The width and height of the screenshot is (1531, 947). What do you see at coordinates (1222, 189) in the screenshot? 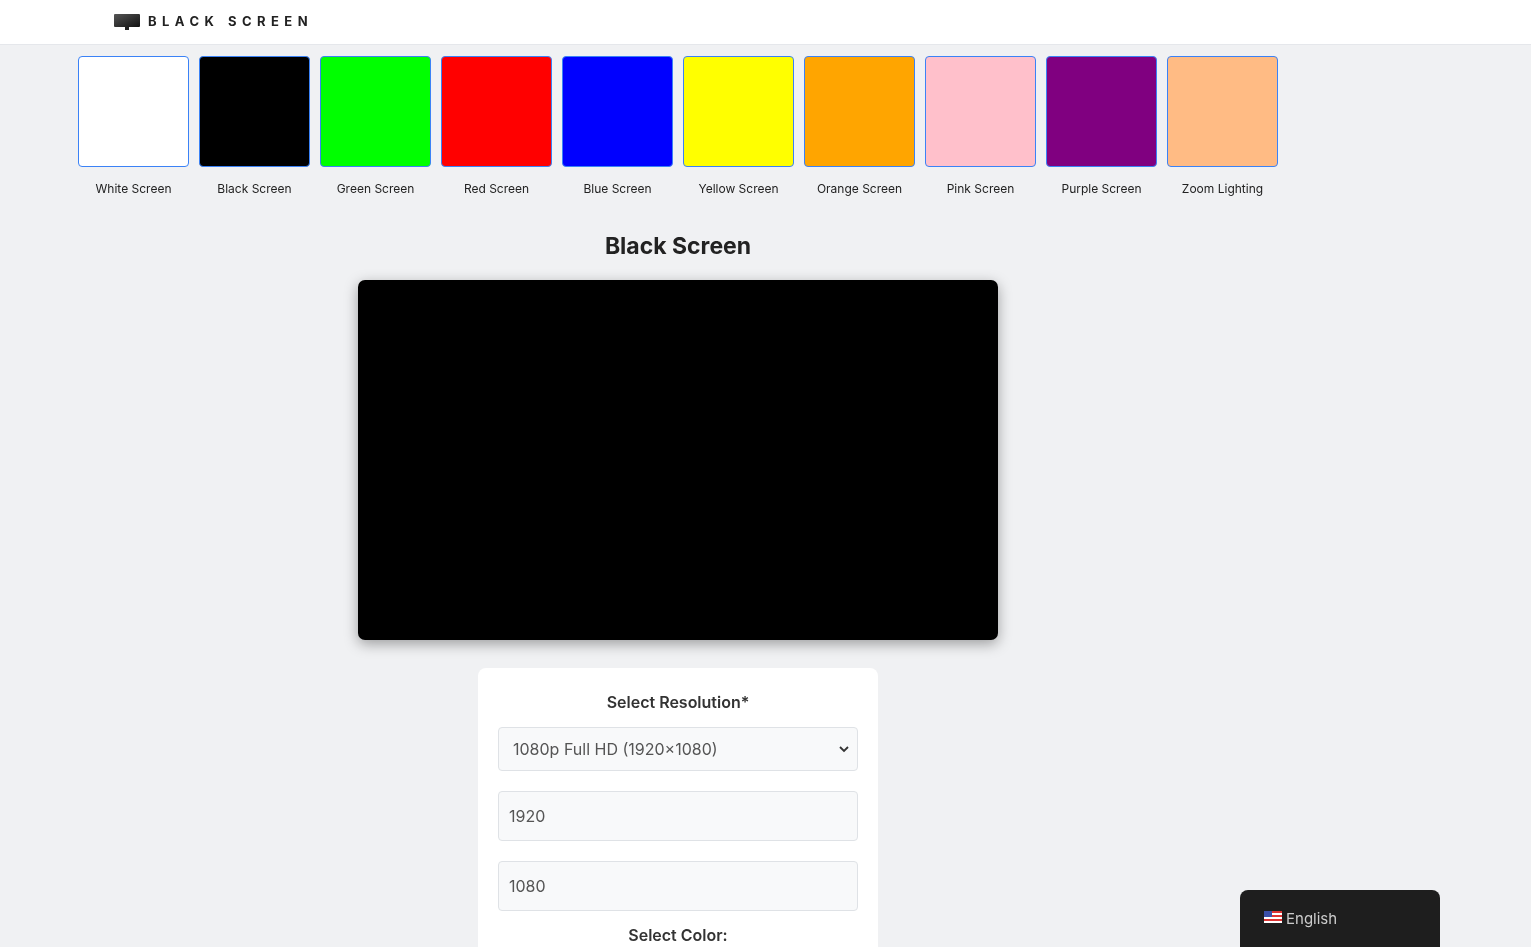
I see `swatch-label: Zoom Lighting` at bounding box center [1222, 189].